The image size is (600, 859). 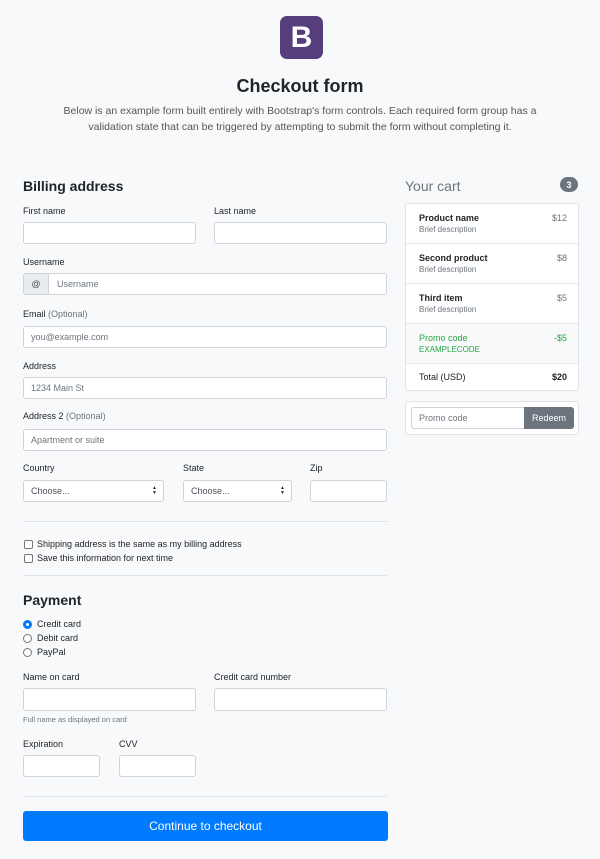 What do you see at coordinates (560, 338) in the screenshot?
I see `promo-amount: -$5` at bounding box center [560, 338].